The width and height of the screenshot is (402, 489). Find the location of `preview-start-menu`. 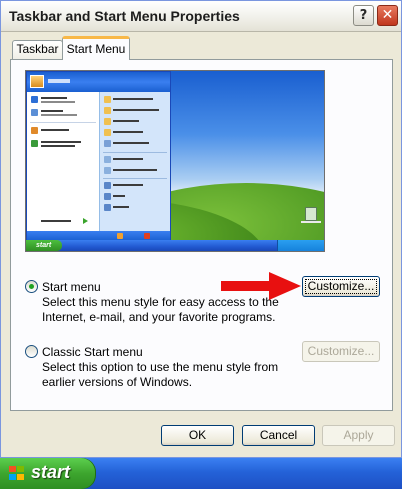

preview-start-menu is located at coordinates (98, 156).